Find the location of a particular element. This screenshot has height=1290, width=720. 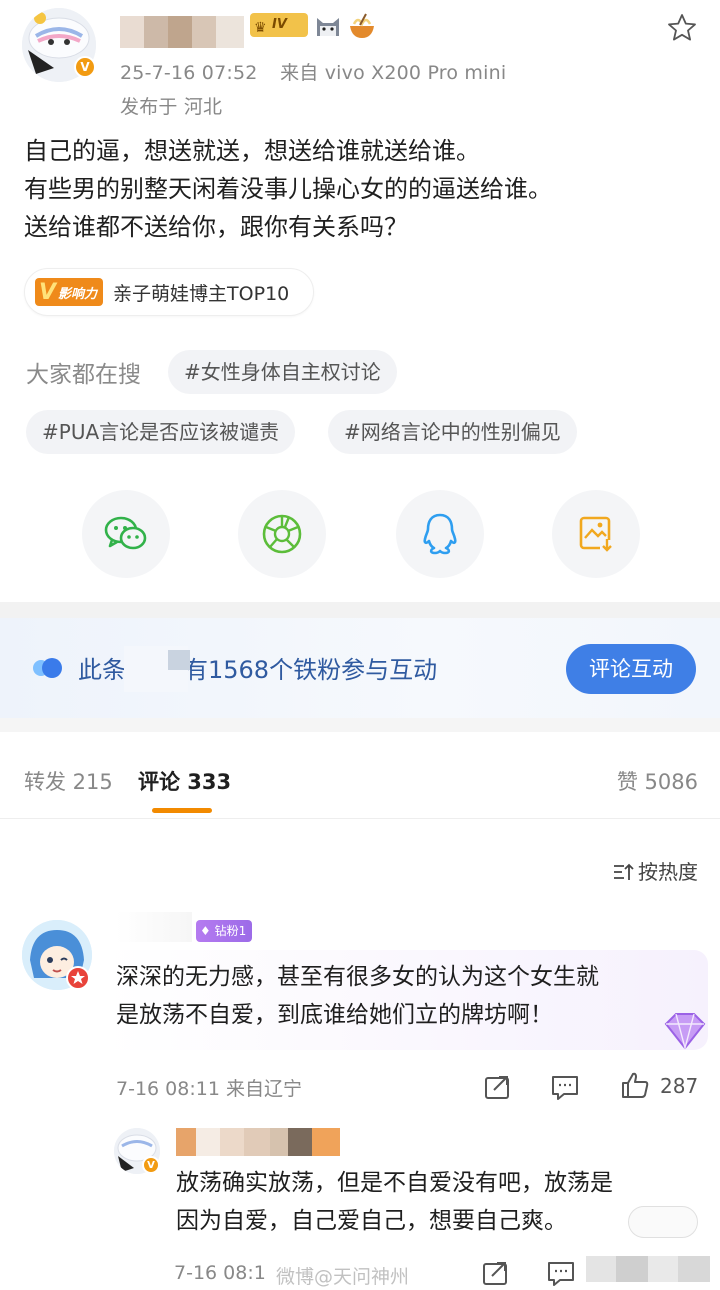

post-body-line: 自己的逼，想送就送，想送给谁就送给谁。 is located at coordinates (252, 151).